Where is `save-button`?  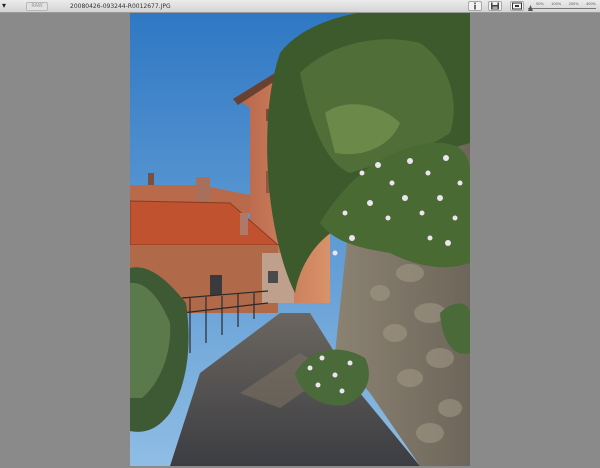 save-button is located at coordinates (495, 6).